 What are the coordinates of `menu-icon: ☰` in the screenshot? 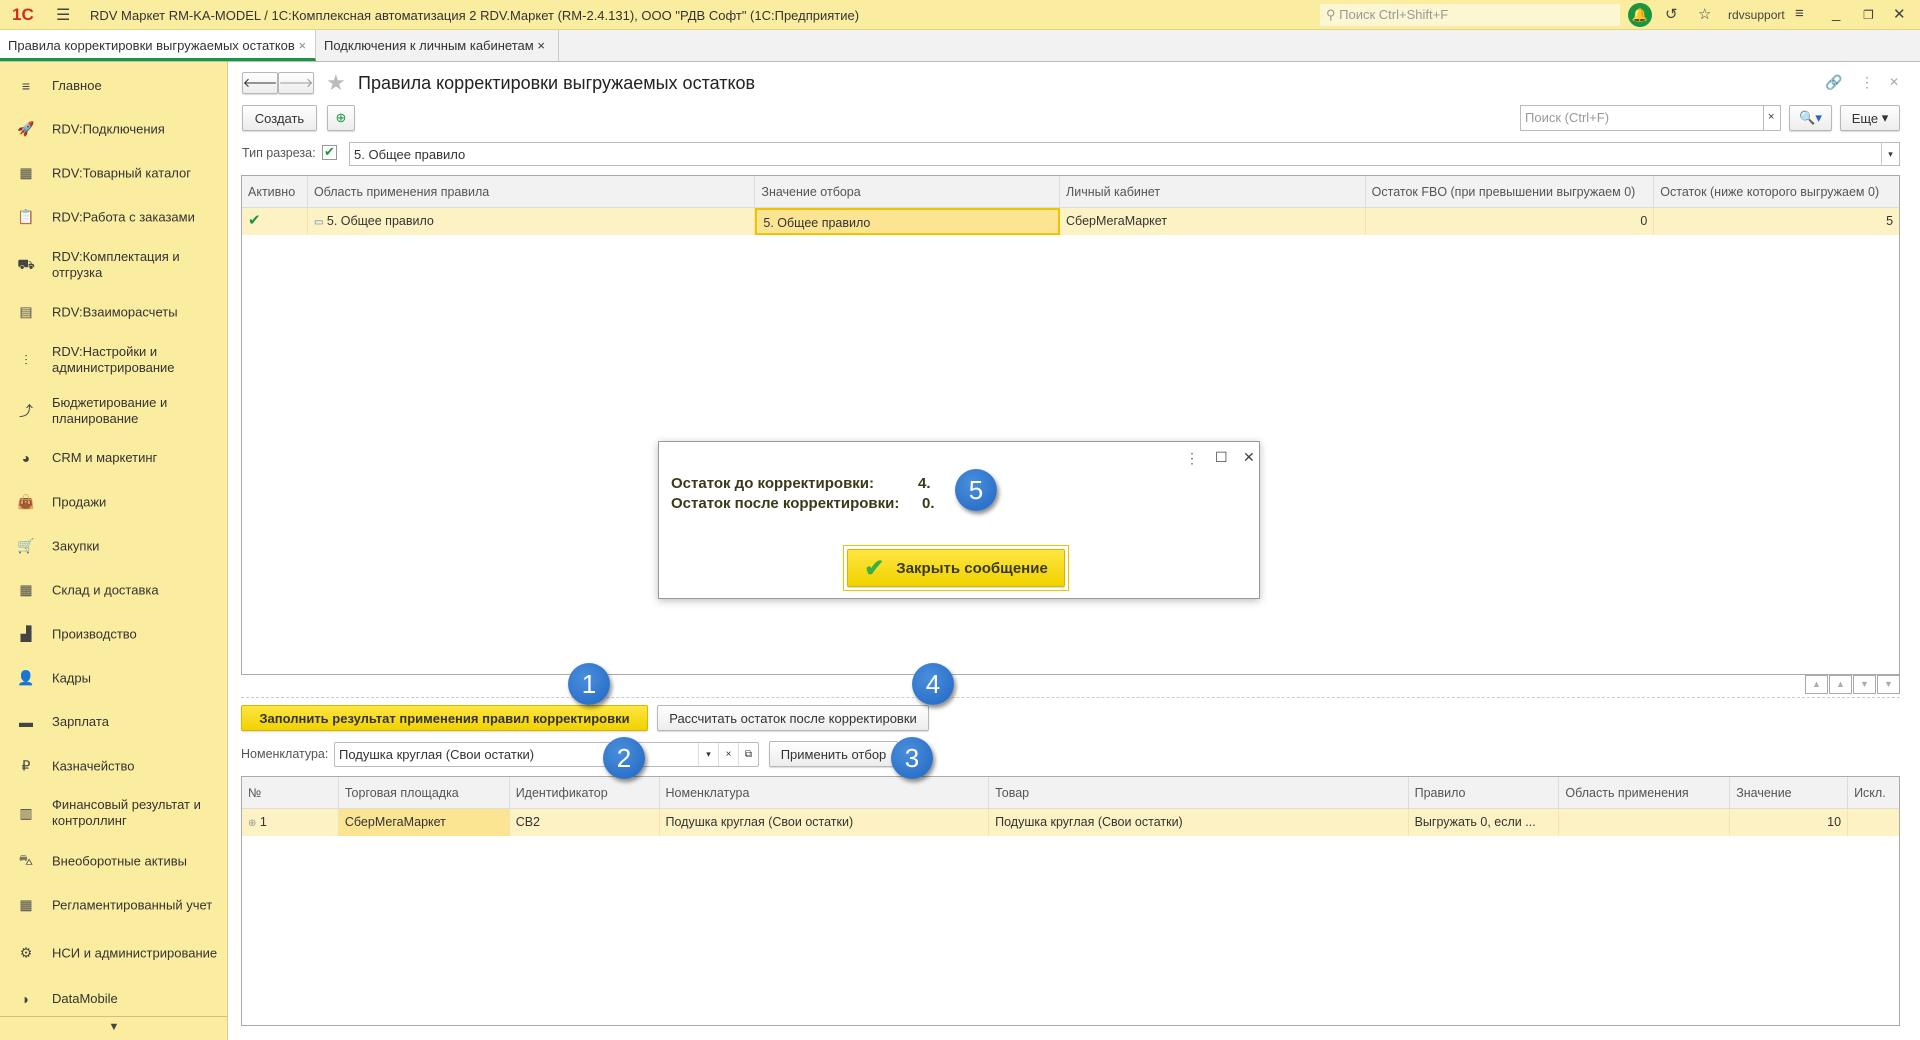 It's located at (63, 15).